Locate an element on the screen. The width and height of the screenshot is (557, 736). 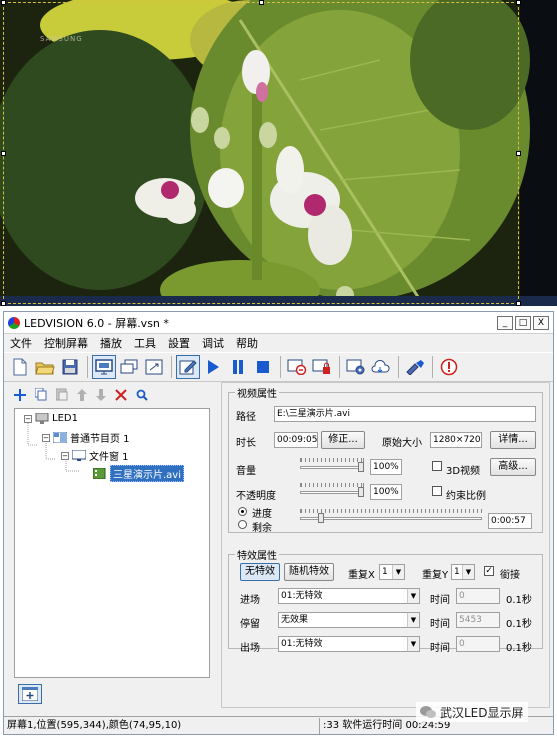
enter-time-label: 时间 is located at coordinates (440, 600).